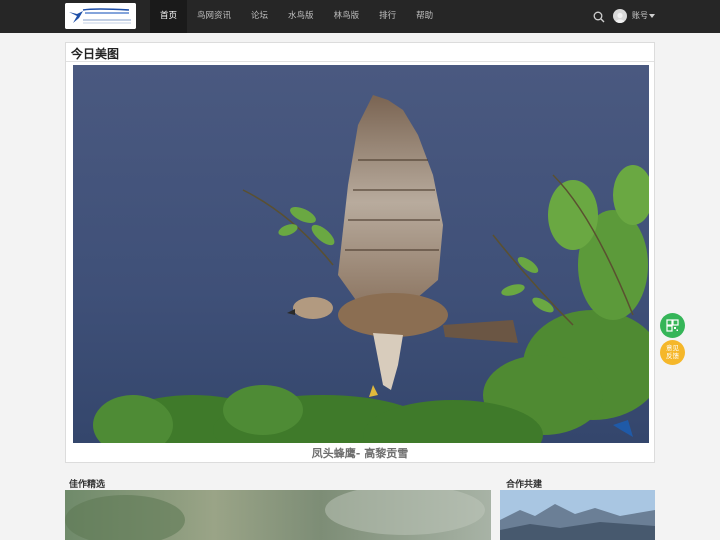  I want to click on featured-work-image, so click(278, 515).